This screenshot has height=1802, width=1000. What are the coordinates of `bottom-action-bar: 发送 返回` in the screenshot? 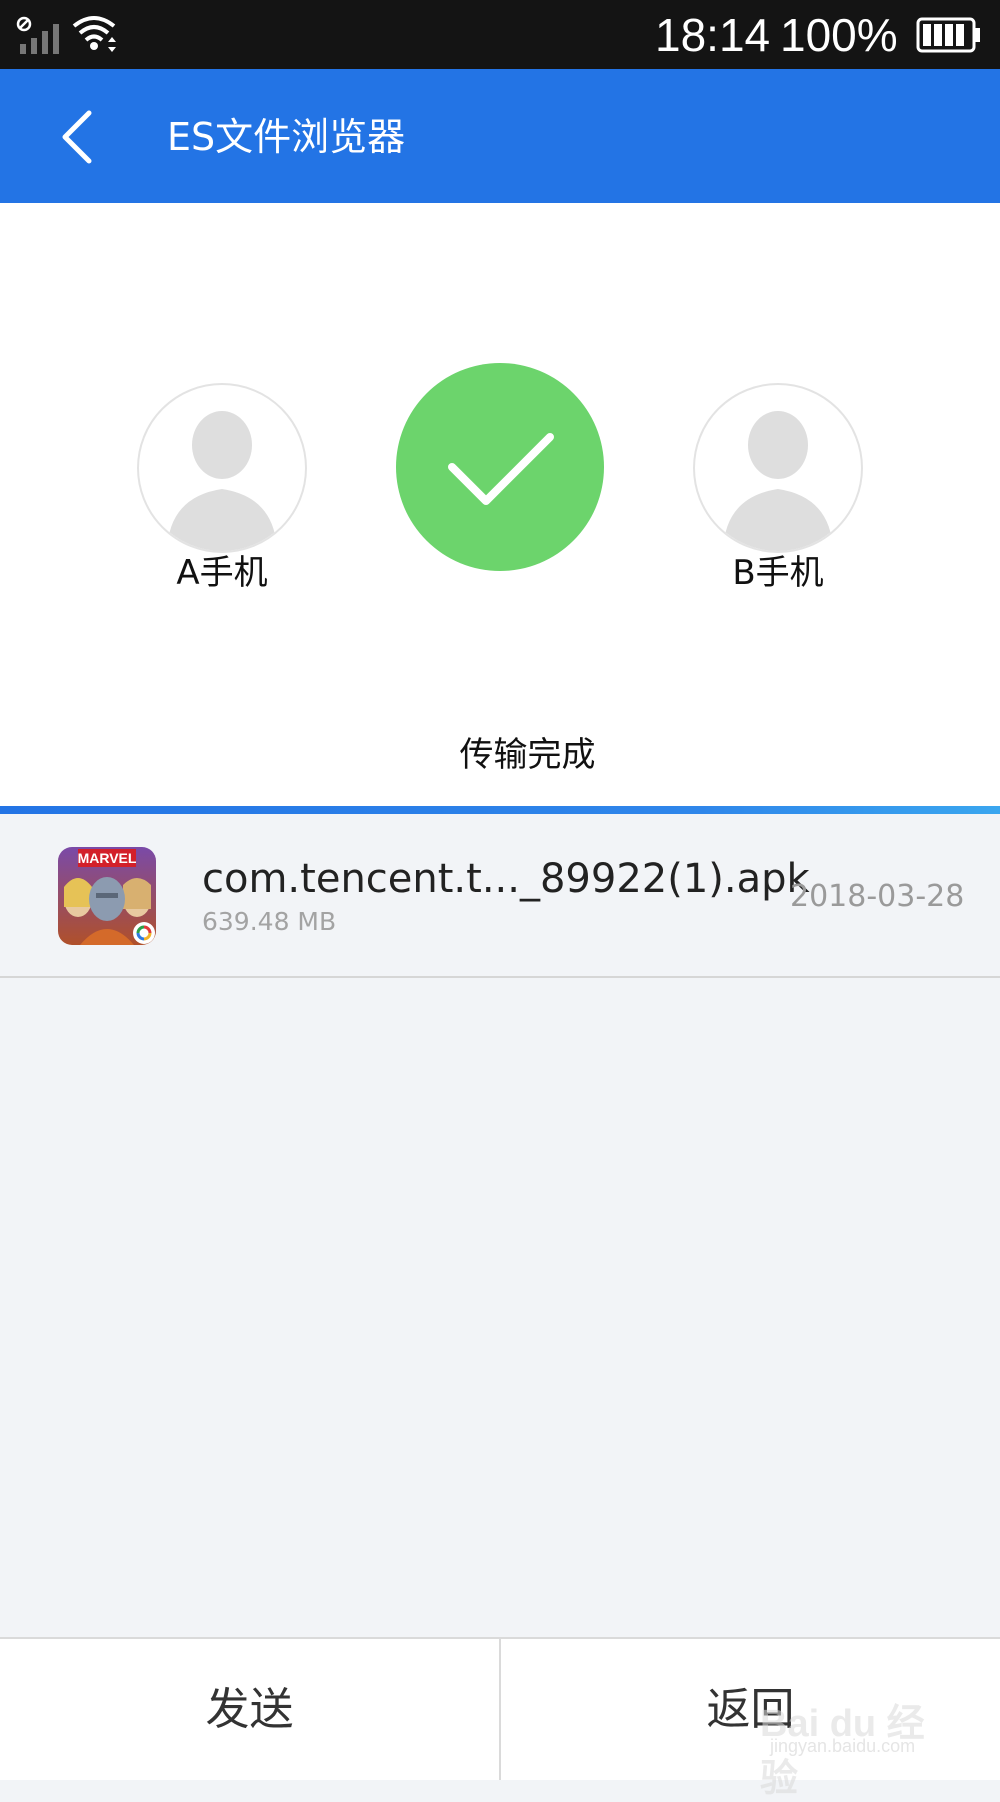 It's located at (500, 1708).